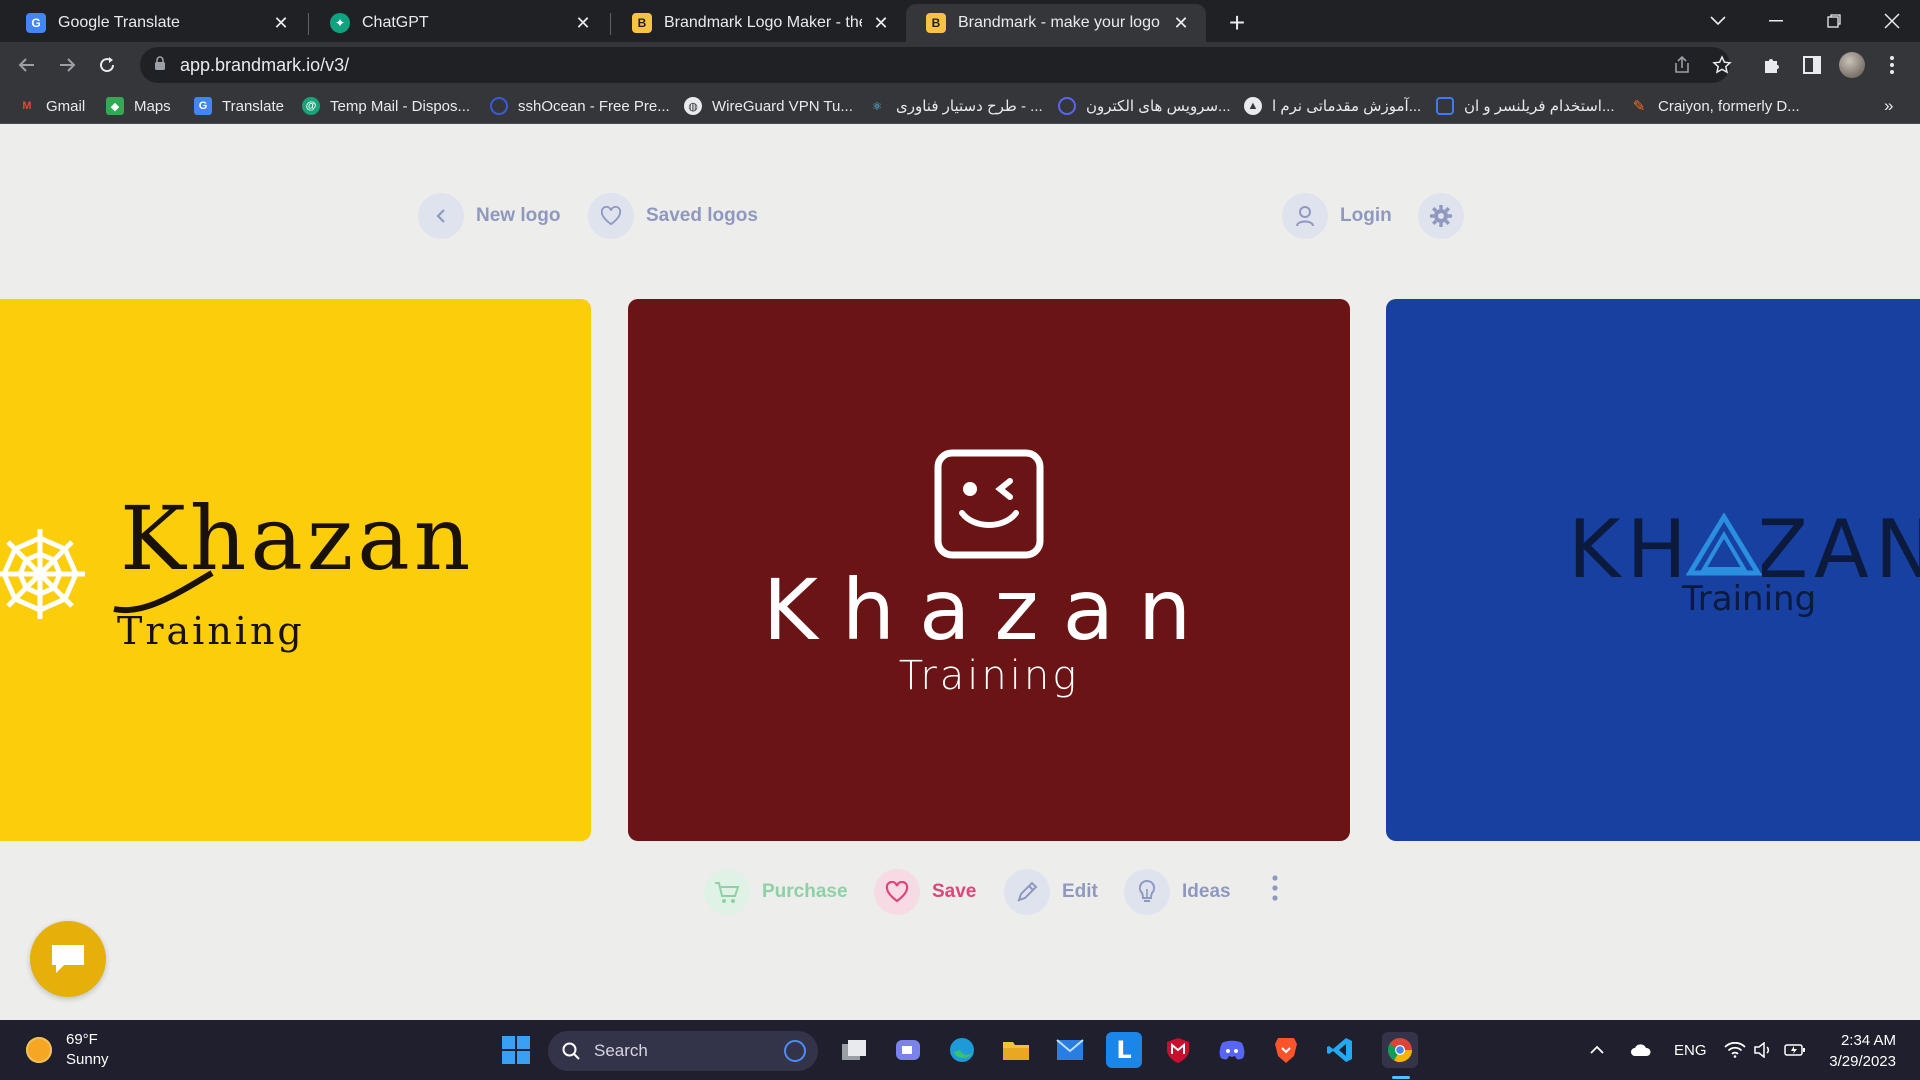 Image resolution: width=1920 pixels, height=1080 pixels. Describe the element at coordinates (1735, 1050) in the screenshot. I see `wifi-icon` at that location.